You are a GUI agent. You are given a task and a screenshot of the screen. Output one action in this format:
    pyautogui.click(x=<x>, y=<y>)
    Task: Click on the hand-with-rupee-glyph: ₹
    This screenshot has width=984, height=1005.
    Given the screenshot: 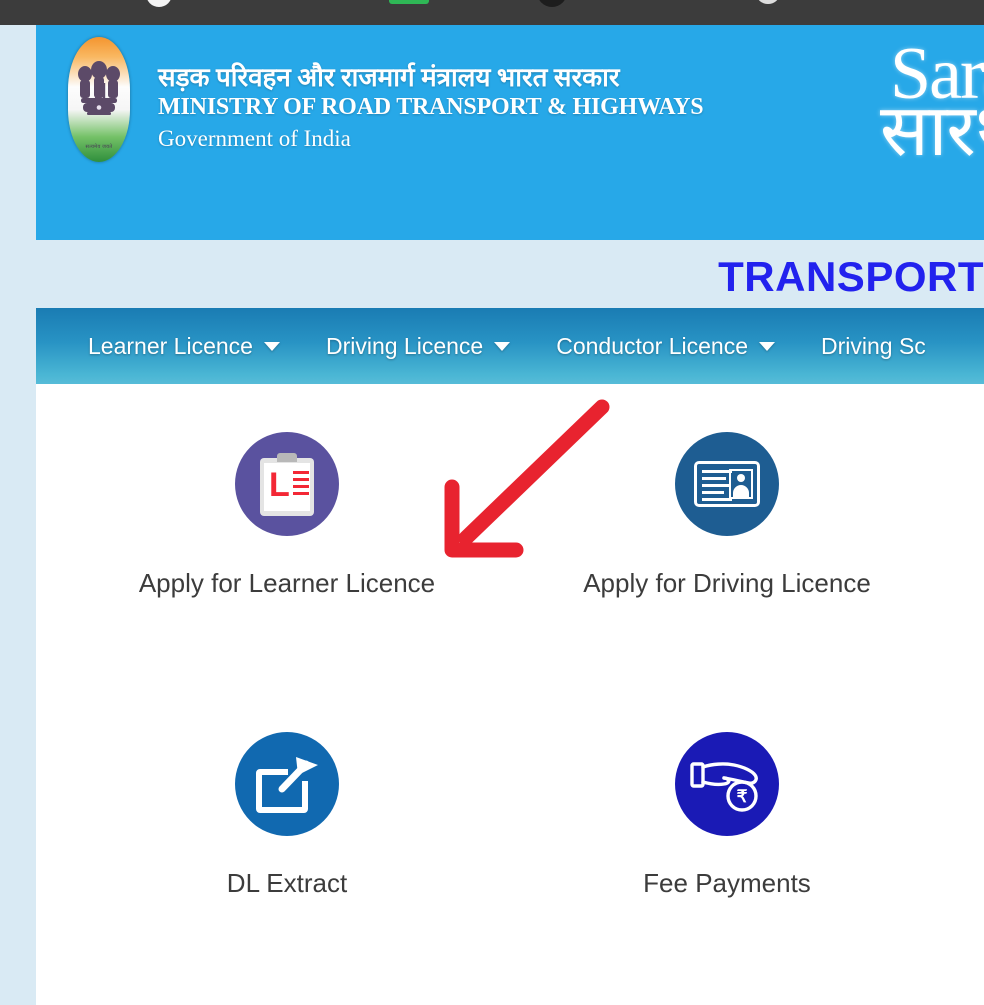 What is the action you would take?
    pyautogui.click(x=727, y=784)
    